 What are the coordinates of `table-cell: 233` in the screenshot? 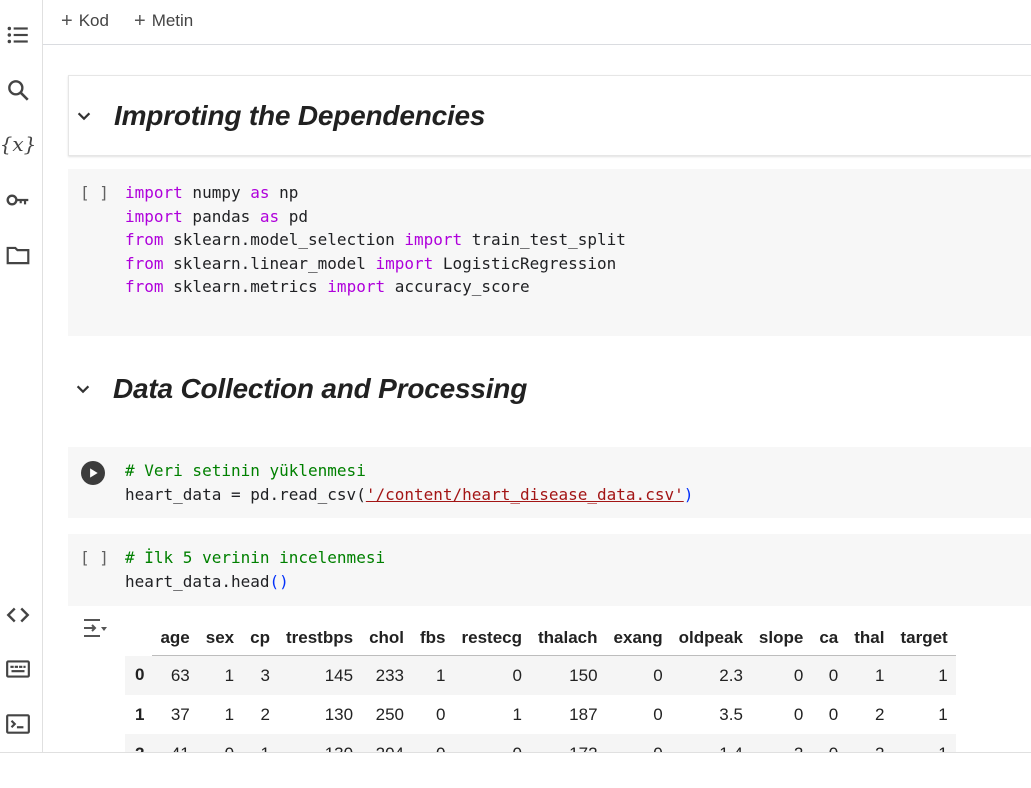 It's located at (387, 675).